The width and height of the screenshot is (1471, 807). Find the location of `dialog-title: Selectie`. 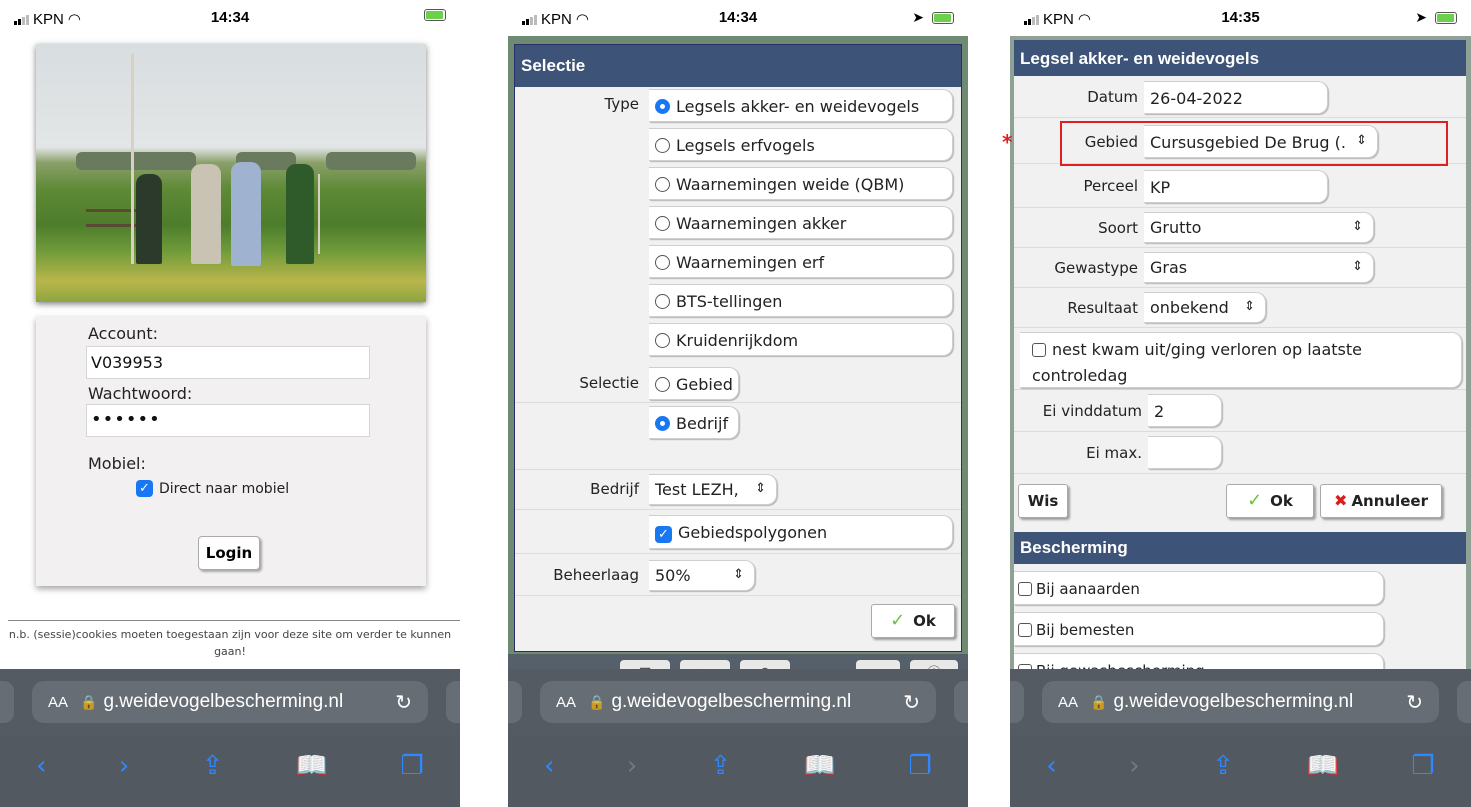

dialog-title: Selectie is located at coordinates (738, 66).